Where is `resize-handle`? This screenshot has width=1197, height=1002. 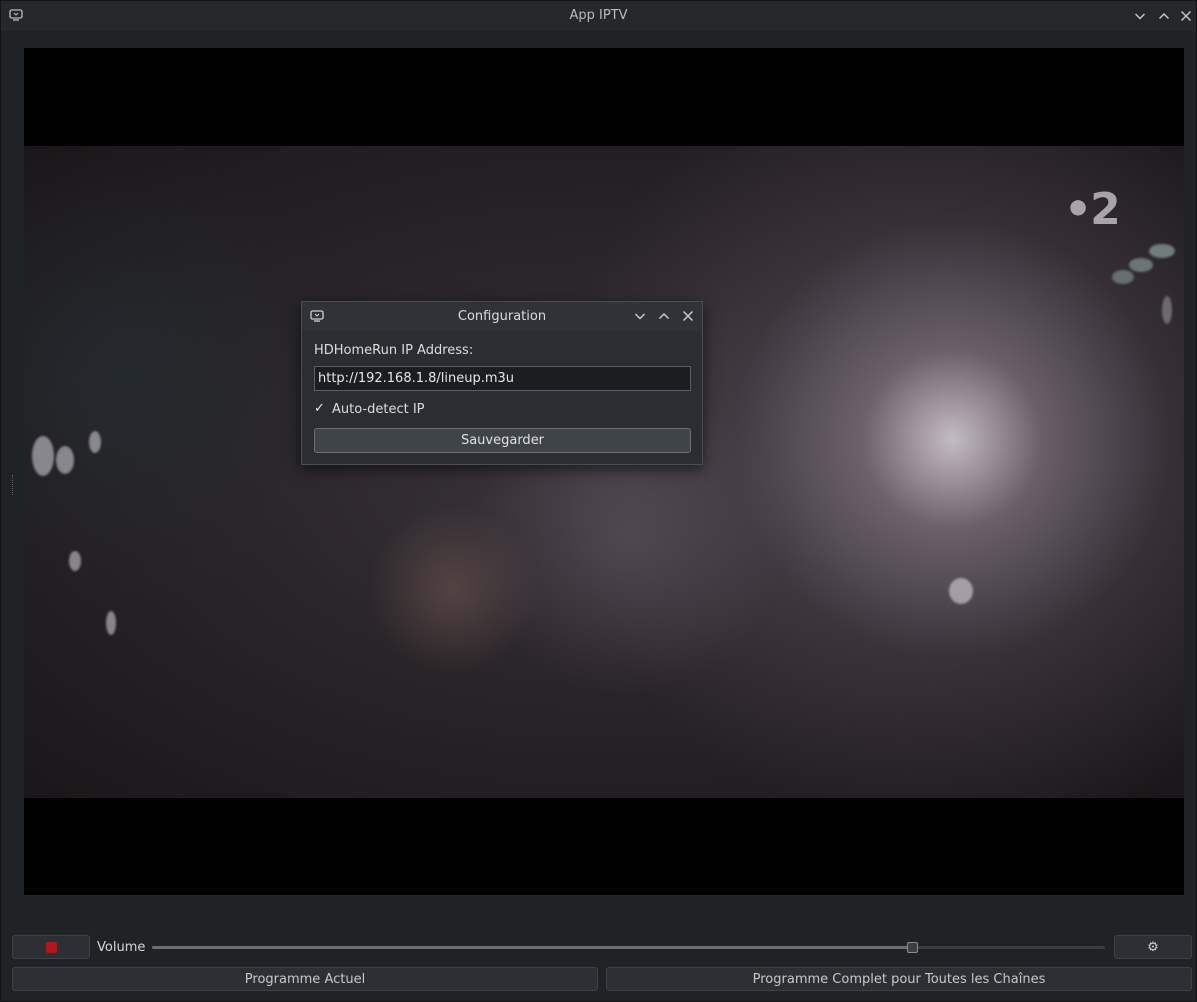
resize-handle is located at coordinates (13, 485).